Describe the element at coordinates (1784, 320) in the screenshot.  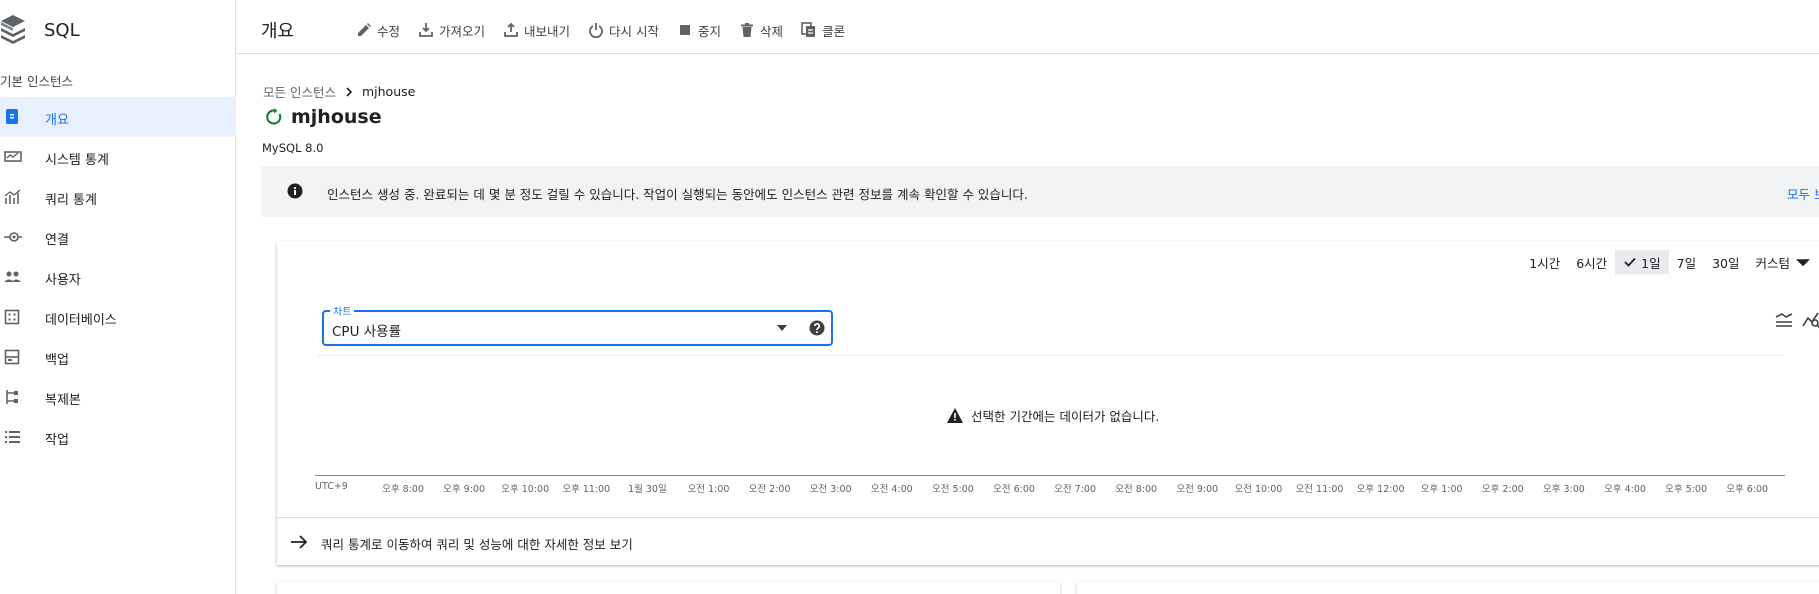
I see `compare-lines-icon` at that location.